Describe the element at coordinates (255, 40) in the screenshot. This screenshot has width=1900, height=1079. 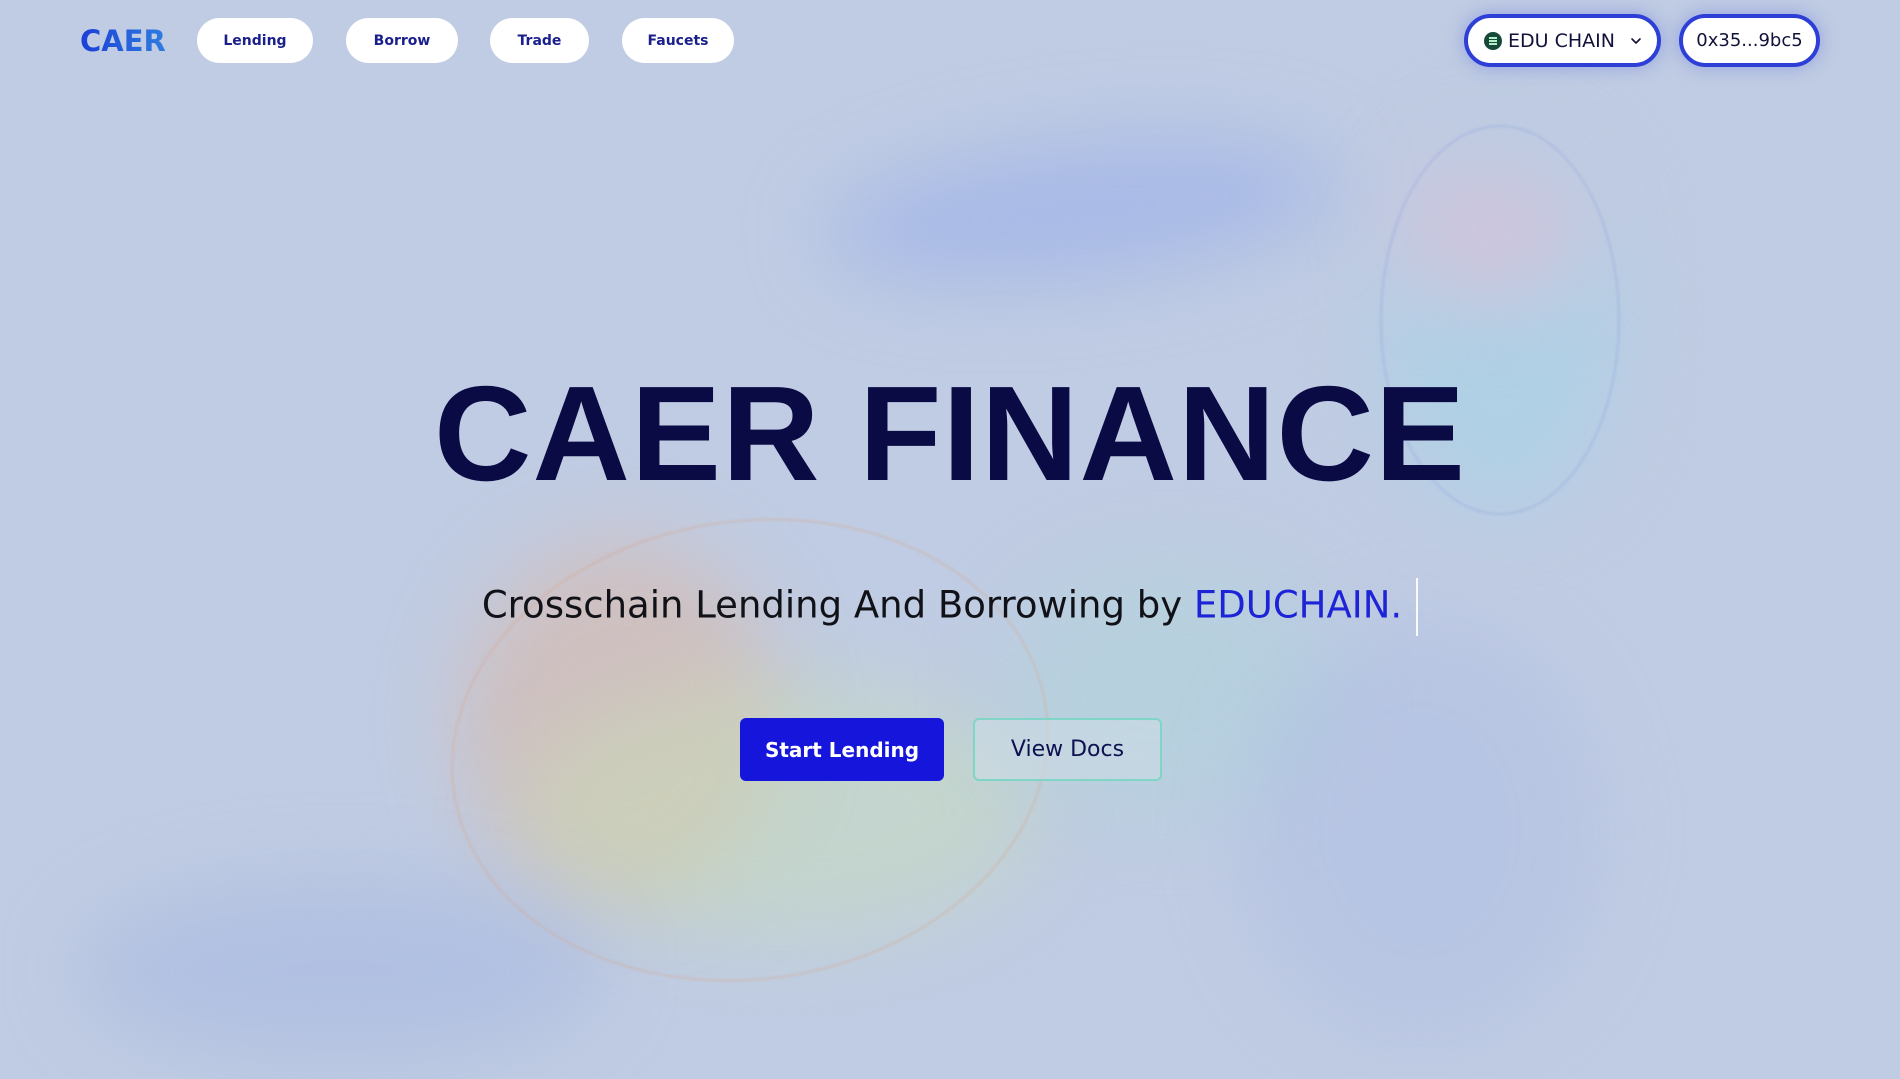
I see `nav-link-lending: Lending` at that location.